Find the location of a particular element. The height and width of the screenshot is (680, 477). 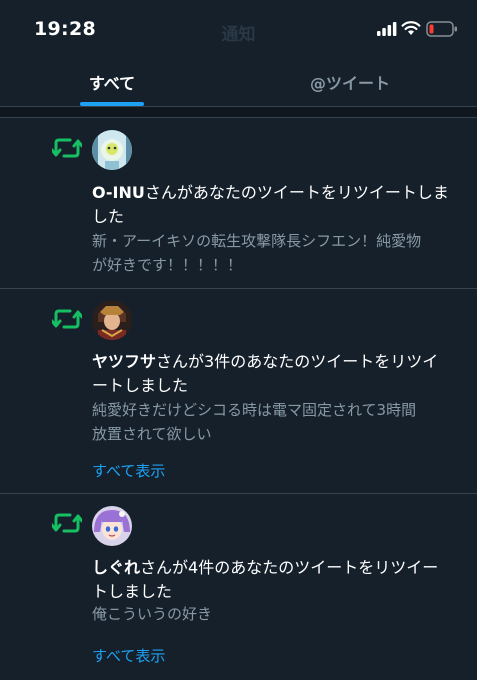

user-name: ヤツフサ is located at coordinates (124, 361).